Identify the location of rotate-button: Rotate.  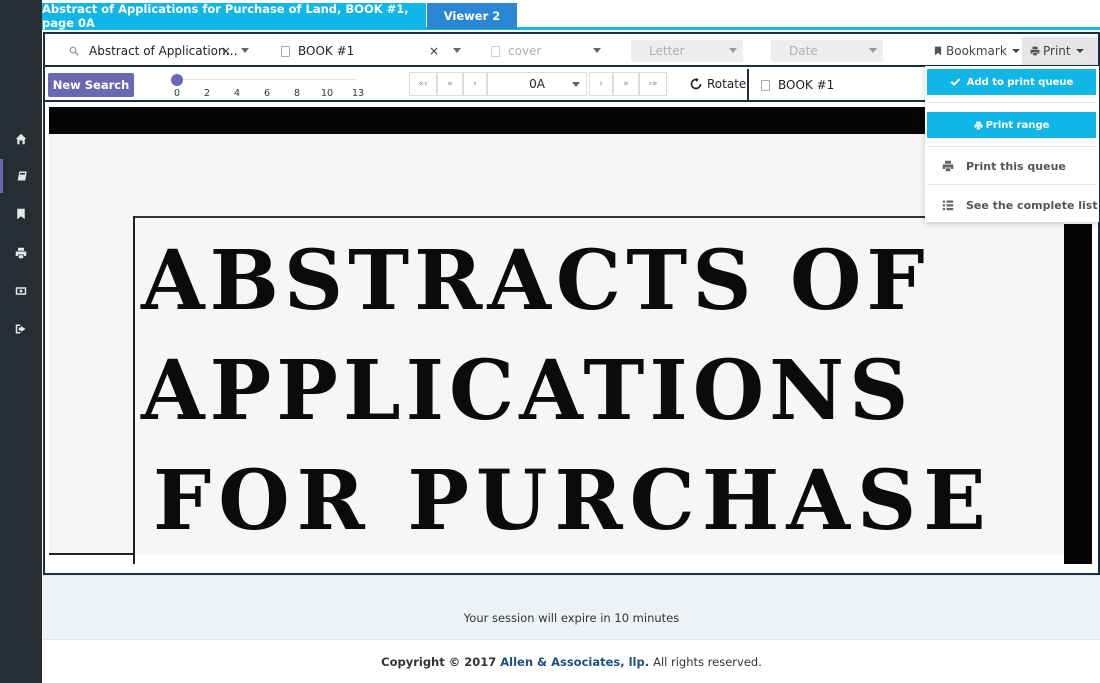
(718, 84).